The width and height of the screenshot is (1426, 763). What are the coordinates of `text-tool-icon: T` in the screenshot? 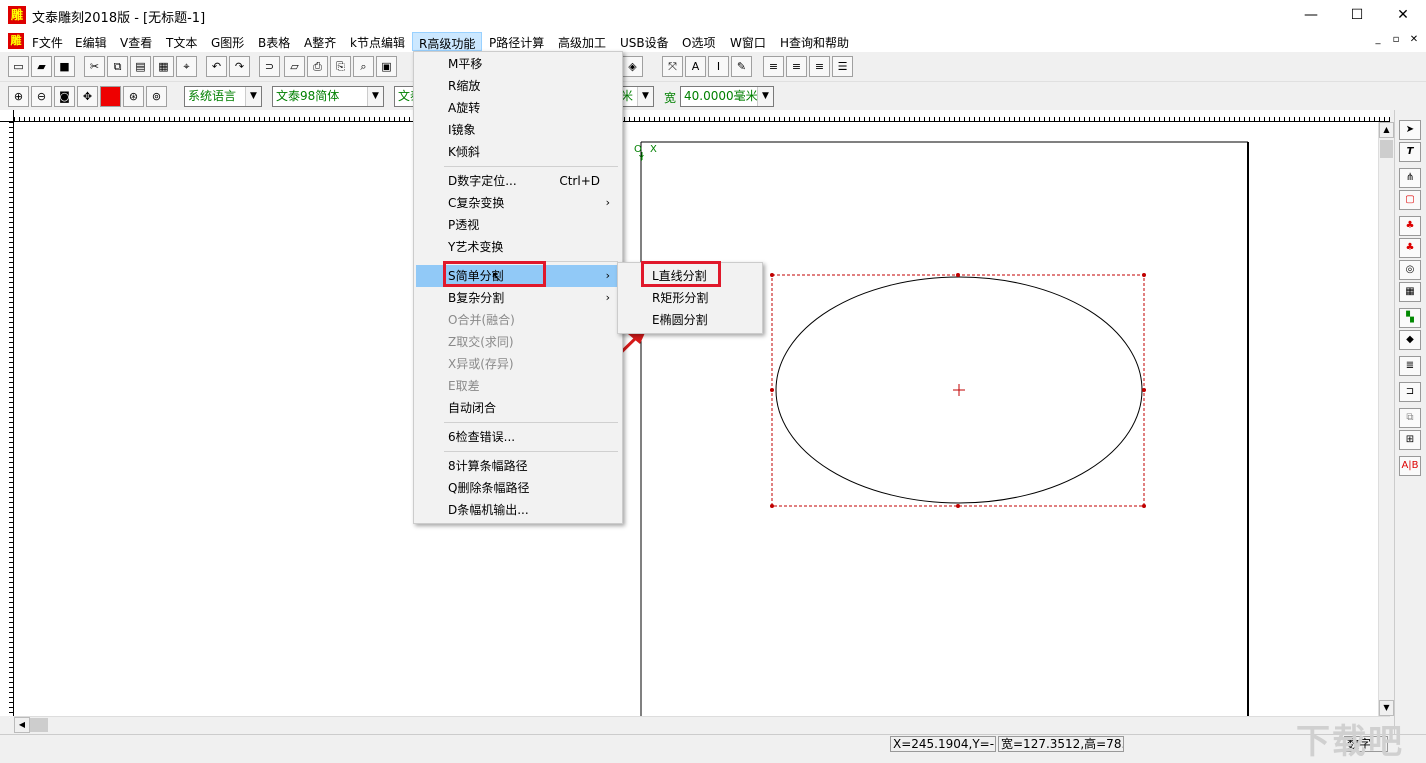 It's located at (1410, 152).